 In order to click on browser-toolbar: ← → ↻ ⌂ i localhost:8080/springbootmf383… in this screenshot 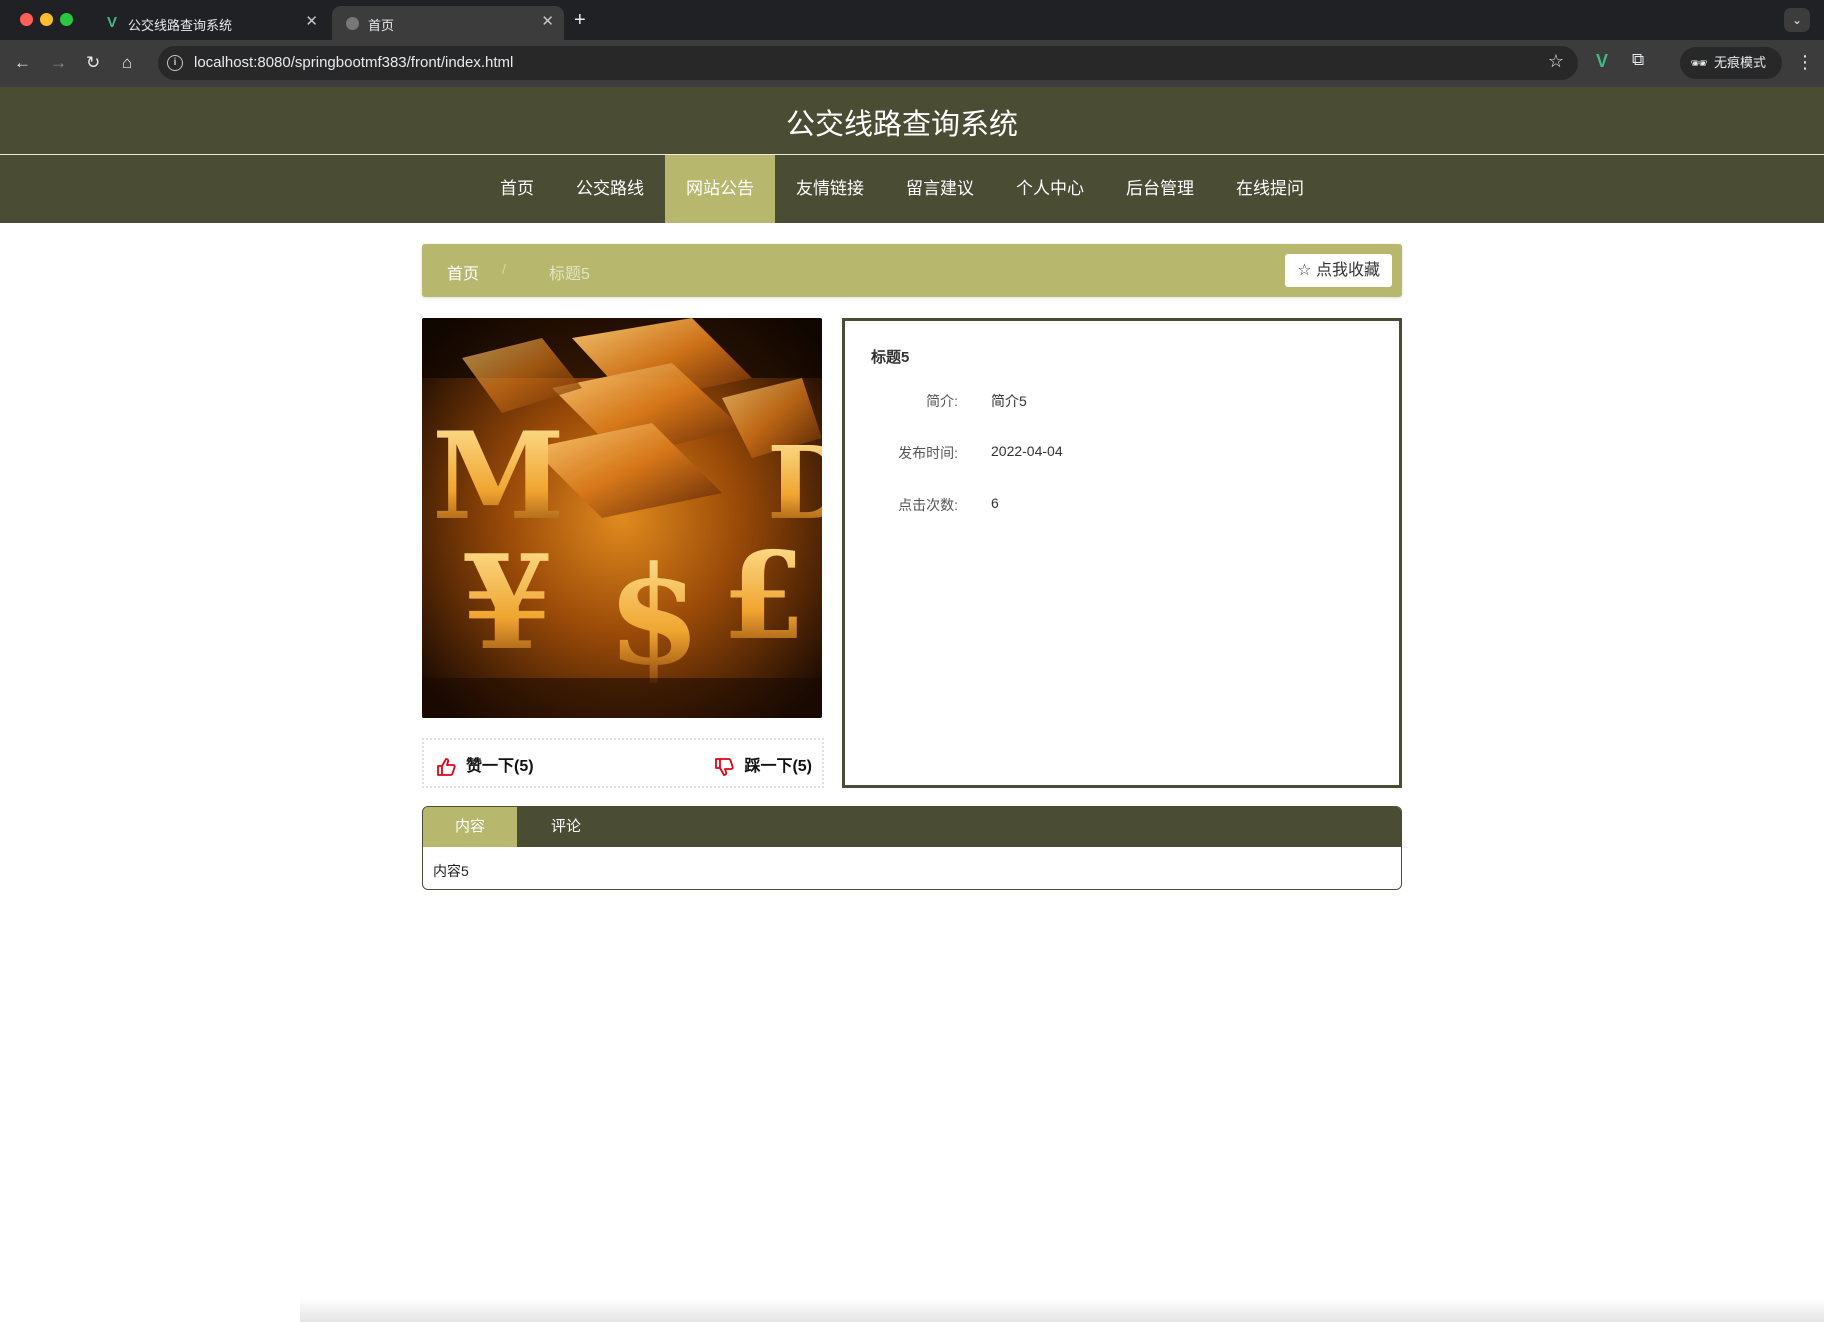, I will do `click(912, 63)`.